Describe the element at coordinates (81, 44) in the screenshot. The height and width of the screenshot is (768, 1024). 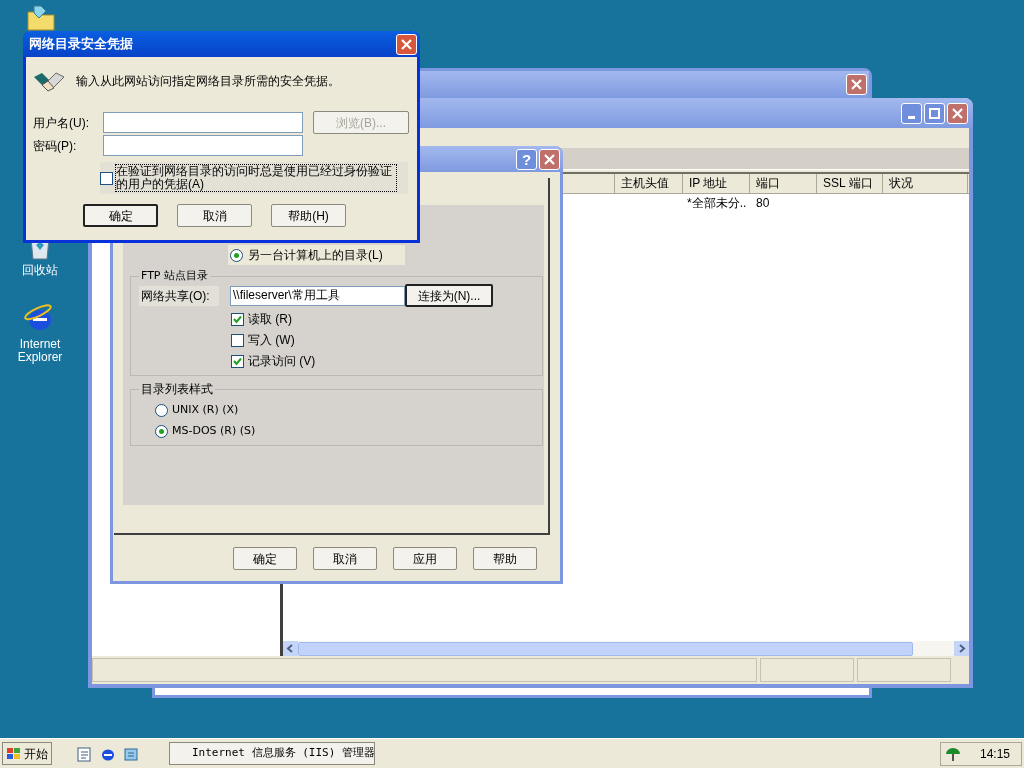
I see `window-title: 网络目录安全凭据` at that location.